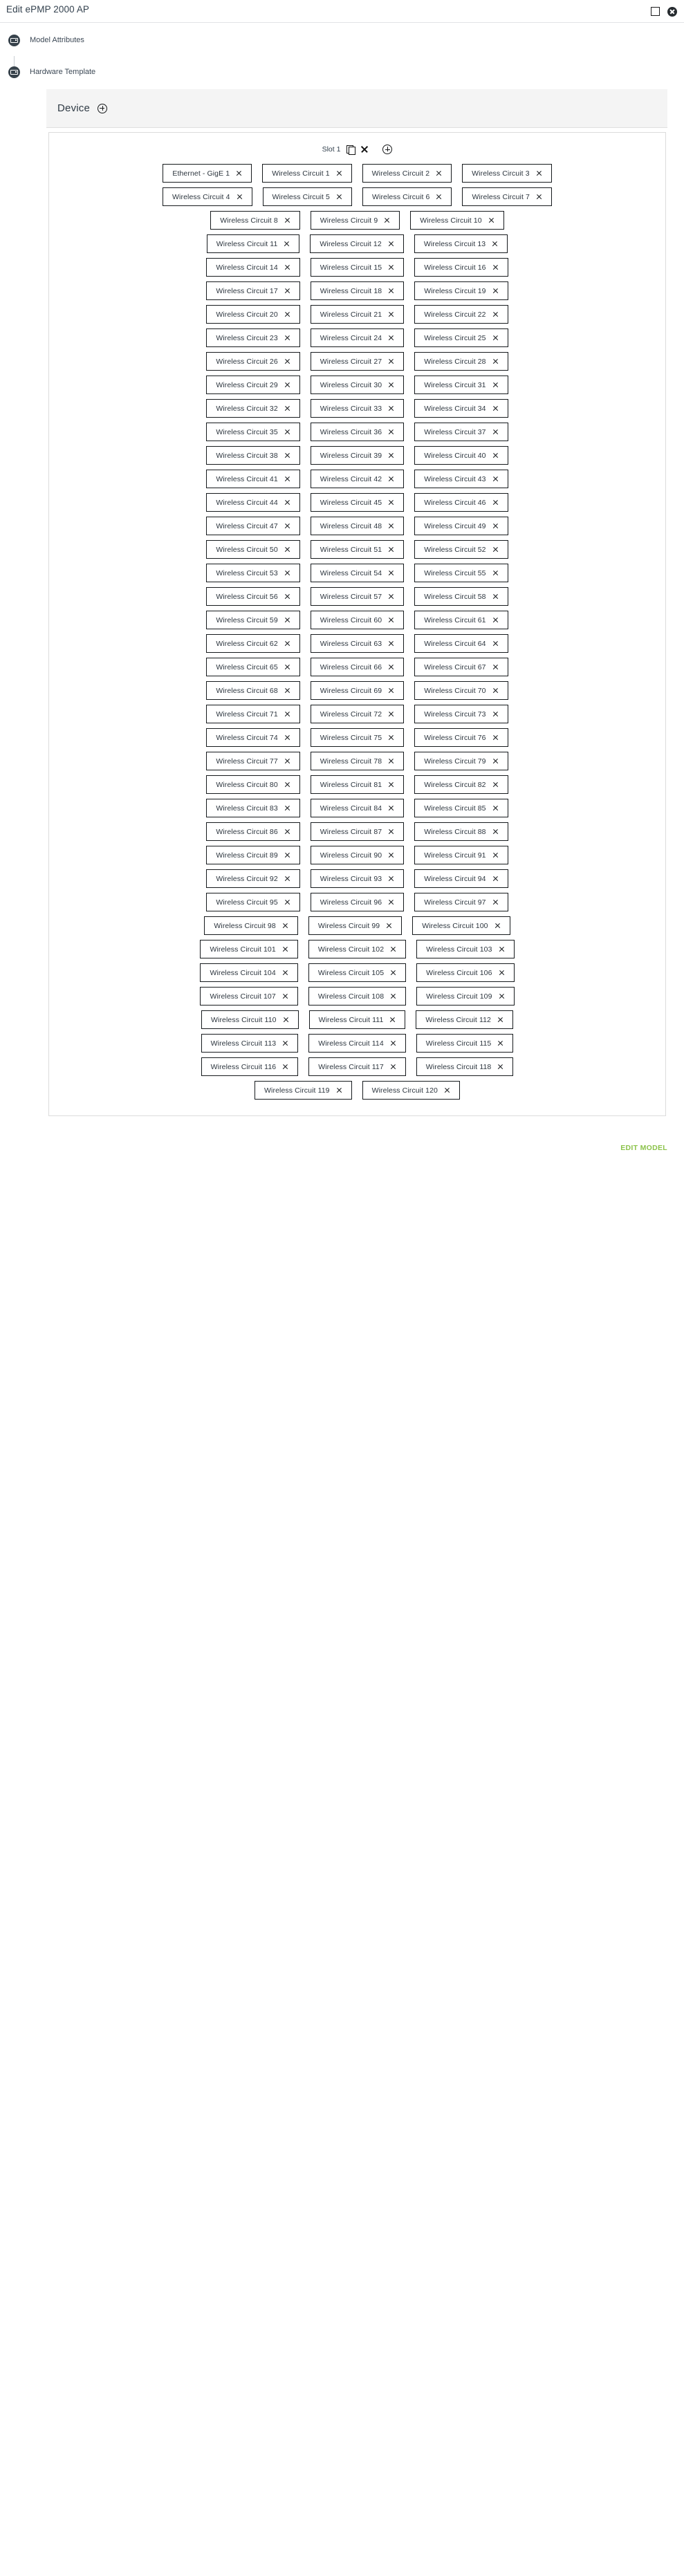  I want to click on port-chip: Wireless Circuit 16, so click(461, 267).